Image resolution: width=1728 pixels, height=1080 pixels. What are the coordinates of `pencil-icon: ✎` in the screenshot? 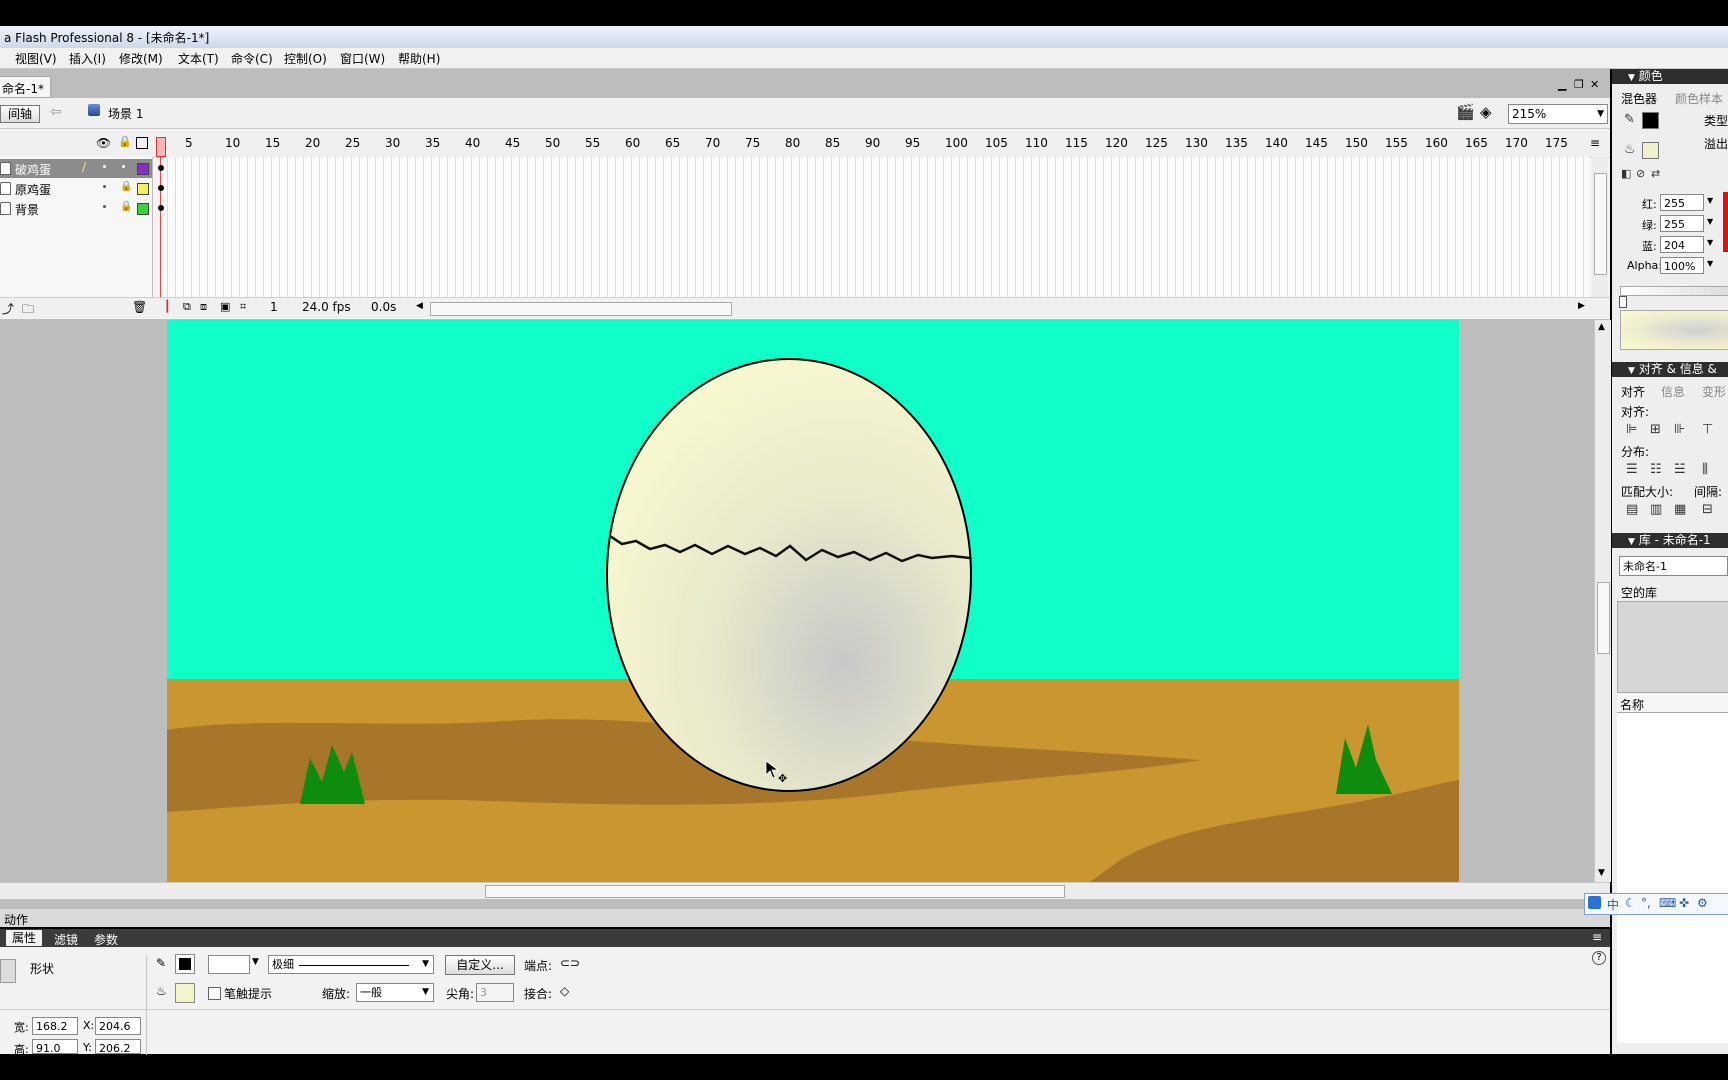 It's located at (1629, 119).